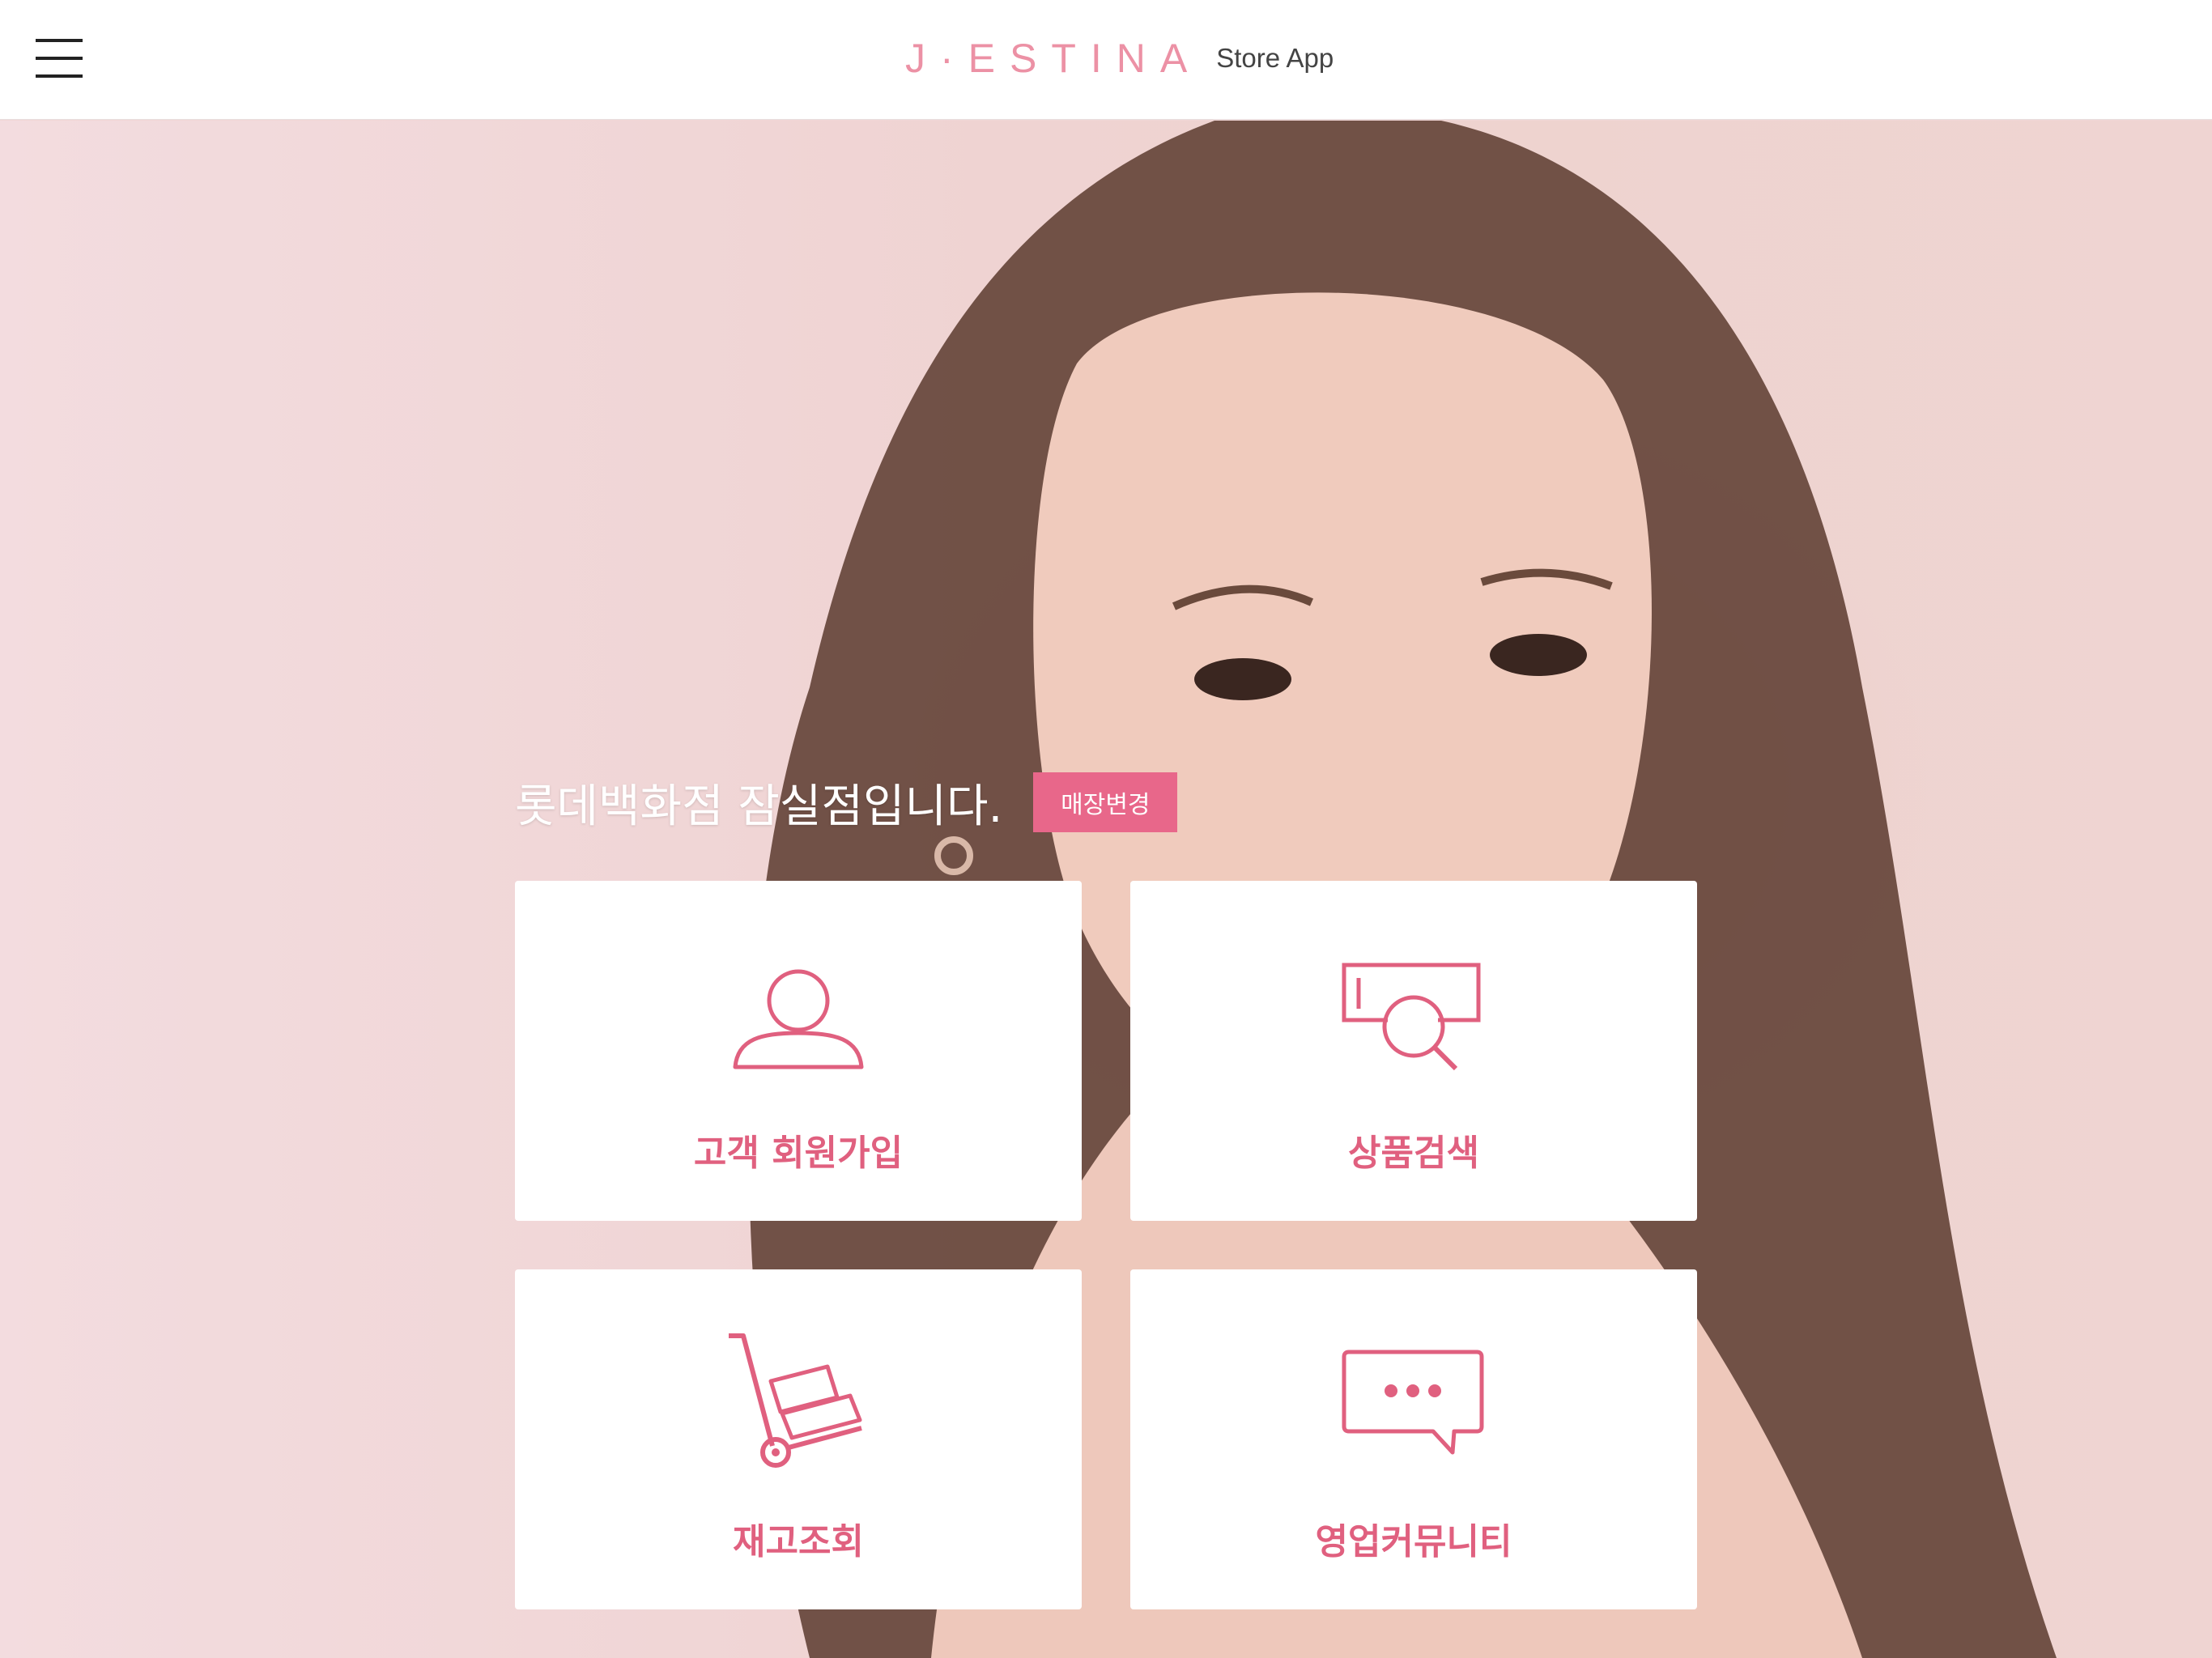 This screenshot has height=1658, width=2212. Describe the element at coordinates (1275, 58) in the screenshot. I see `app-label: Store App` at that location.